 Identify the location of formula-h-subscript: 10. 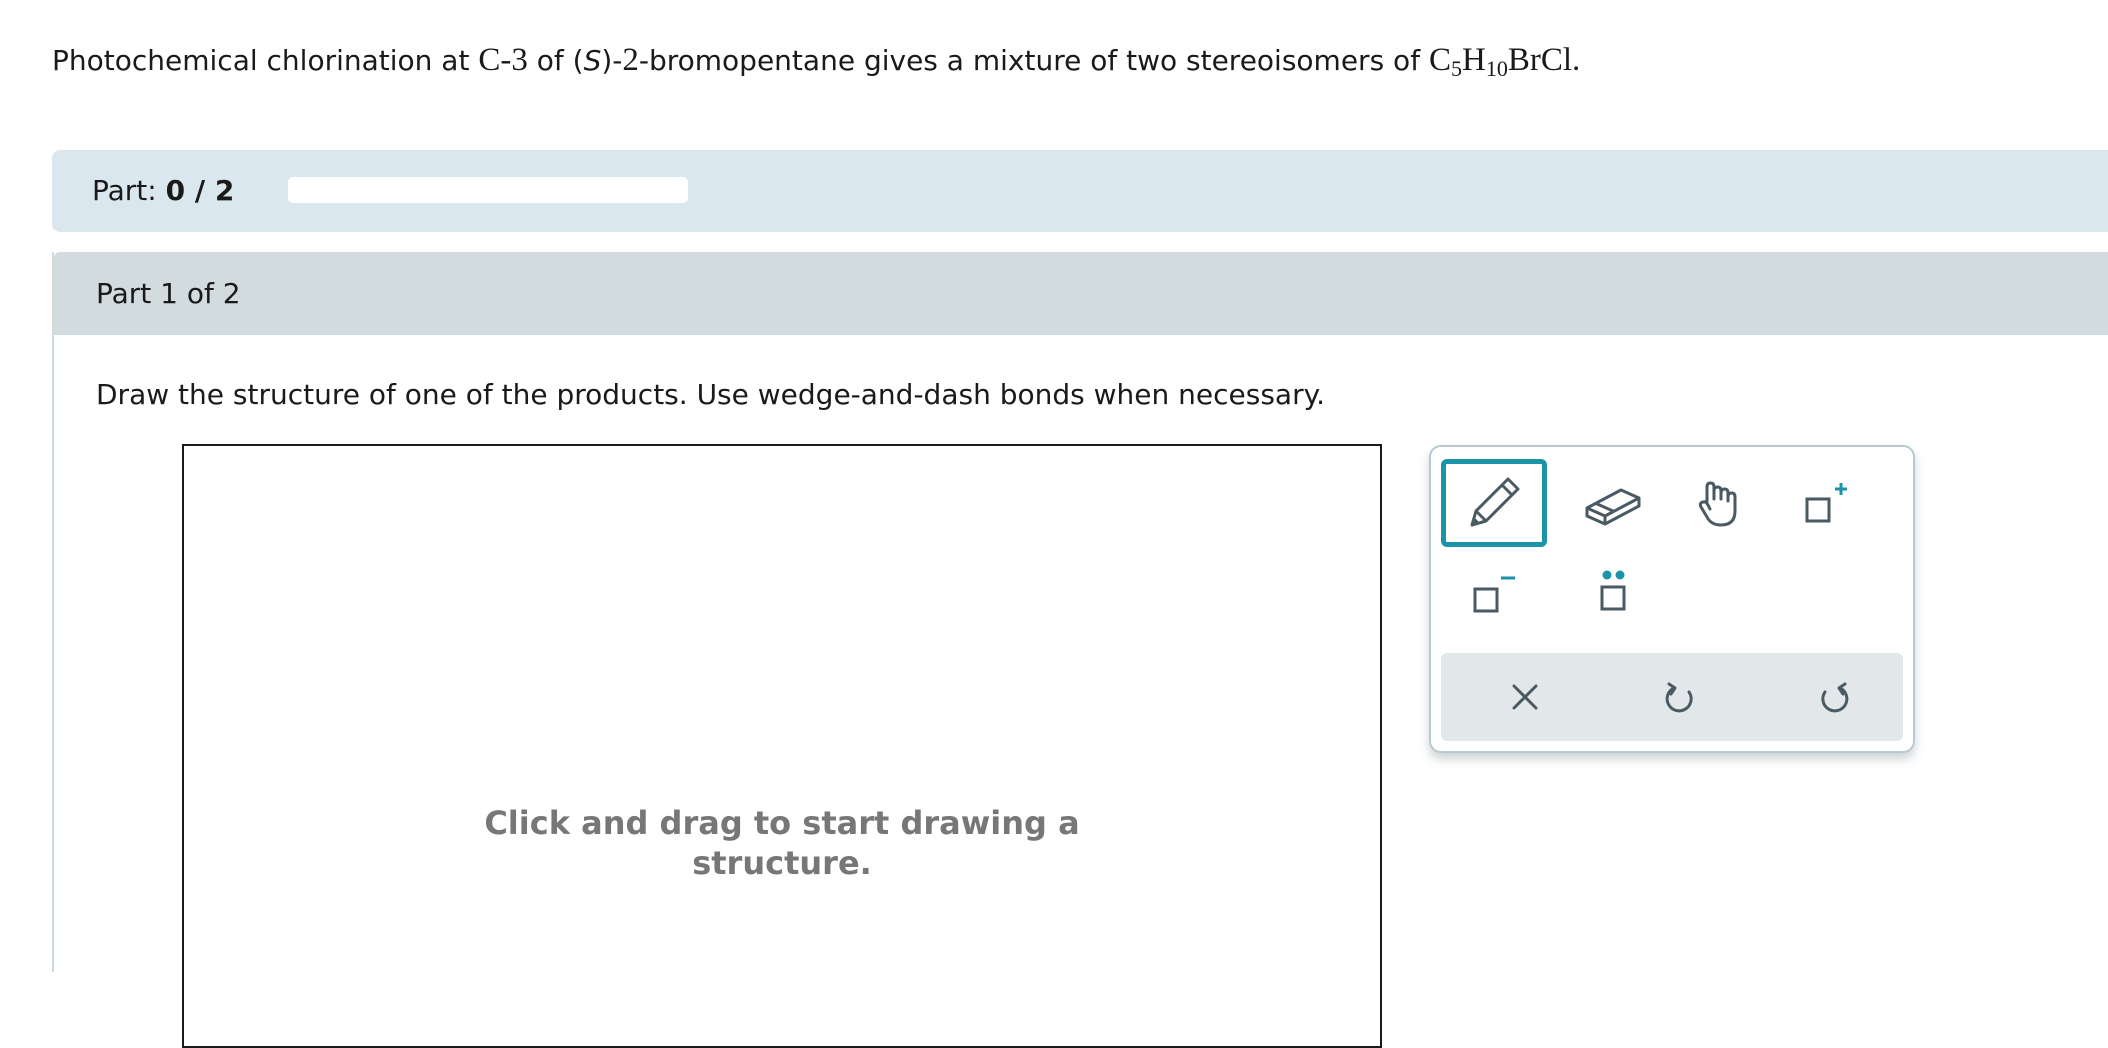
(1496, 68).